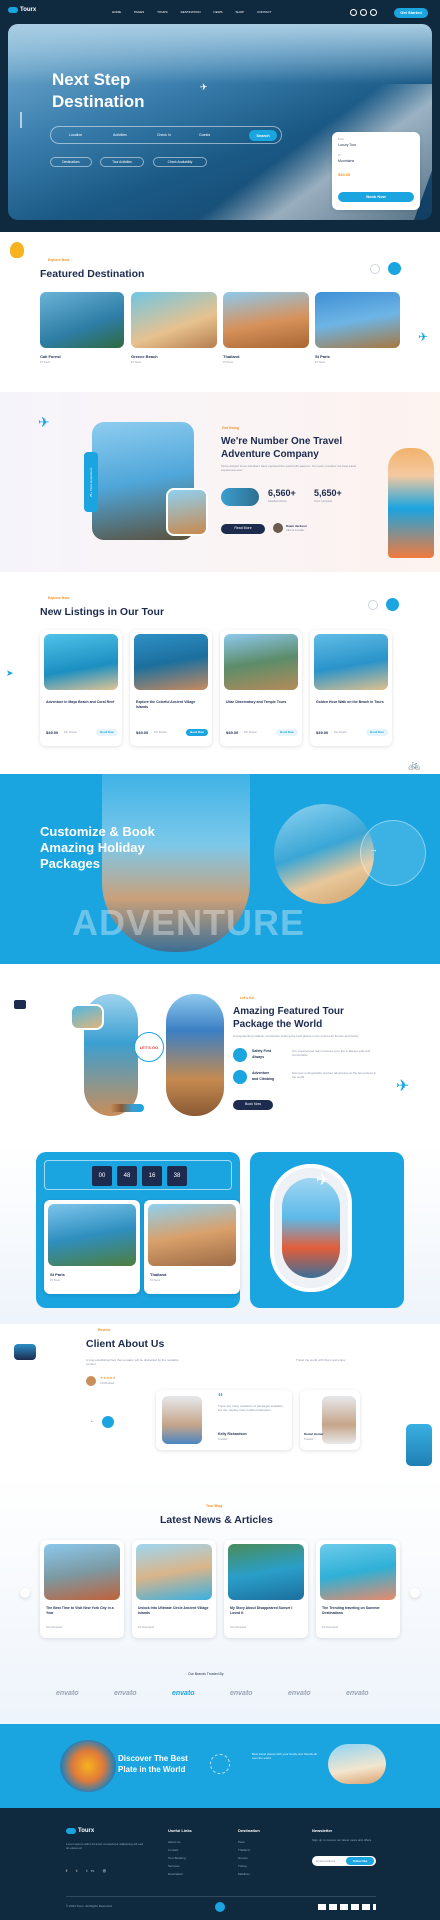  What do you see at coordinates (373, 12) in the screenshot?
I see `user-icon` at bounding box center [373, 12].